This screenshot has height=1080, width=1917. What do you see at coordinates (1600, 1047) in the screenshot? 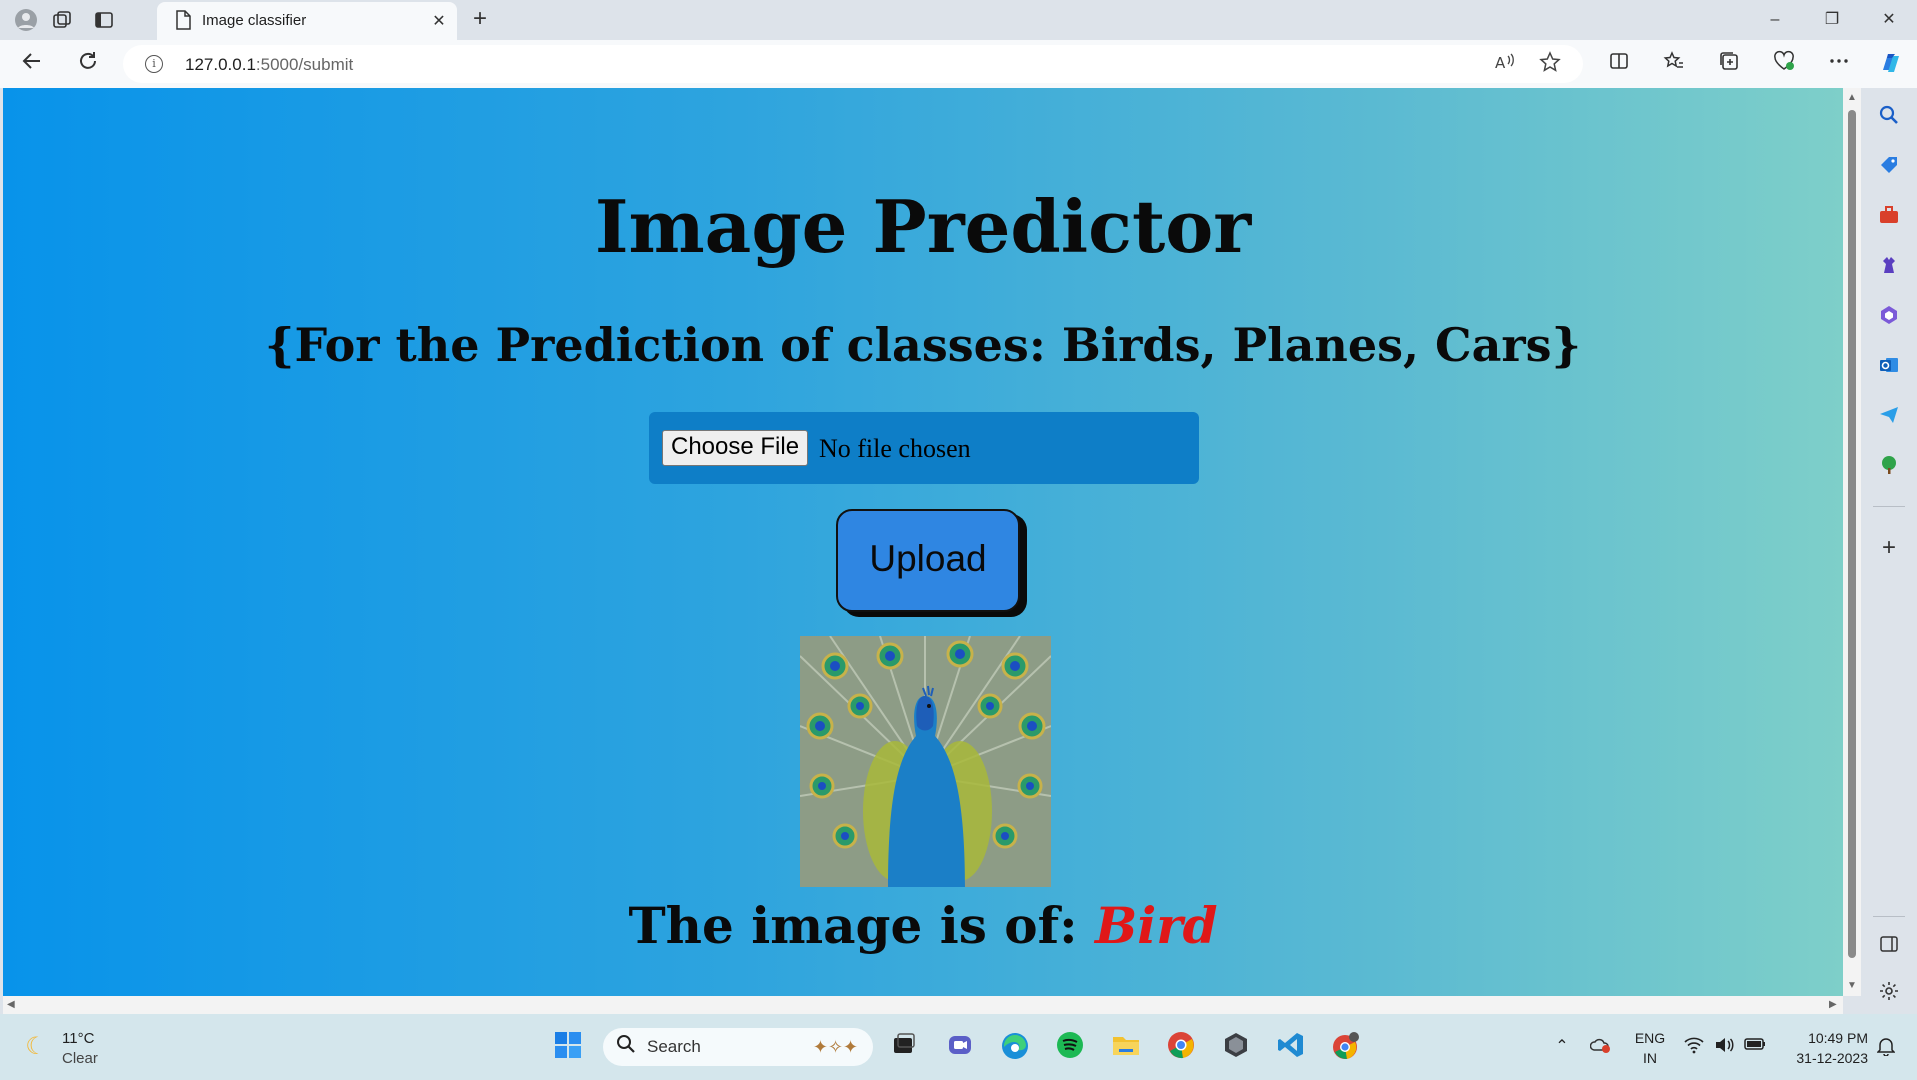
I see `onedrive-icon` at bounding box center [1600, 1047].